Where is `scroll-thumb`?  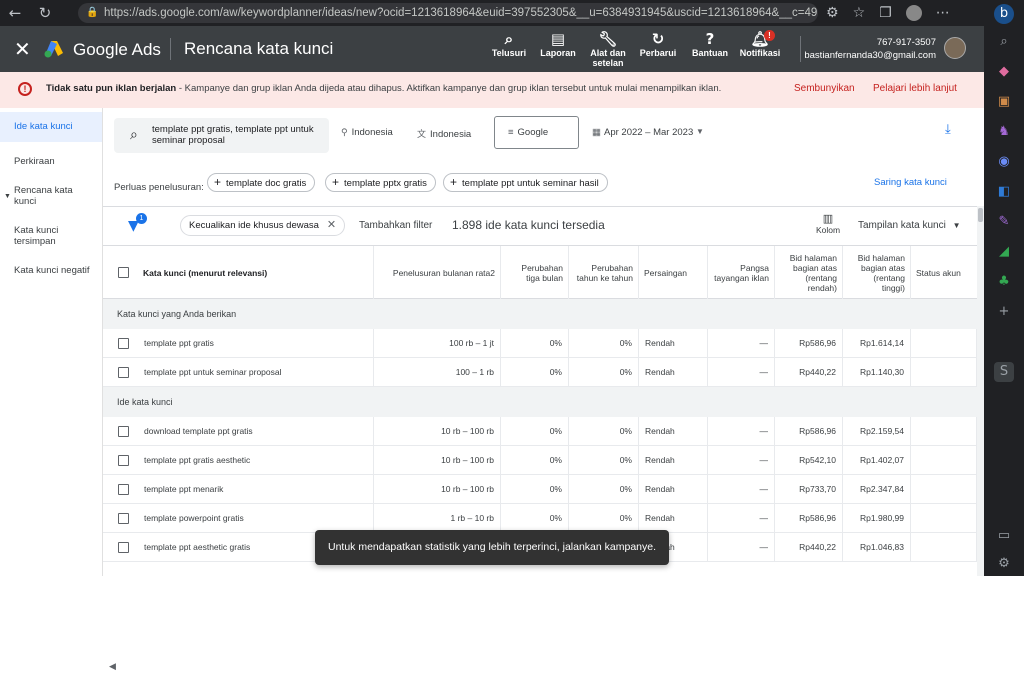 scroll-thumb is located at coordinates (980, 215).